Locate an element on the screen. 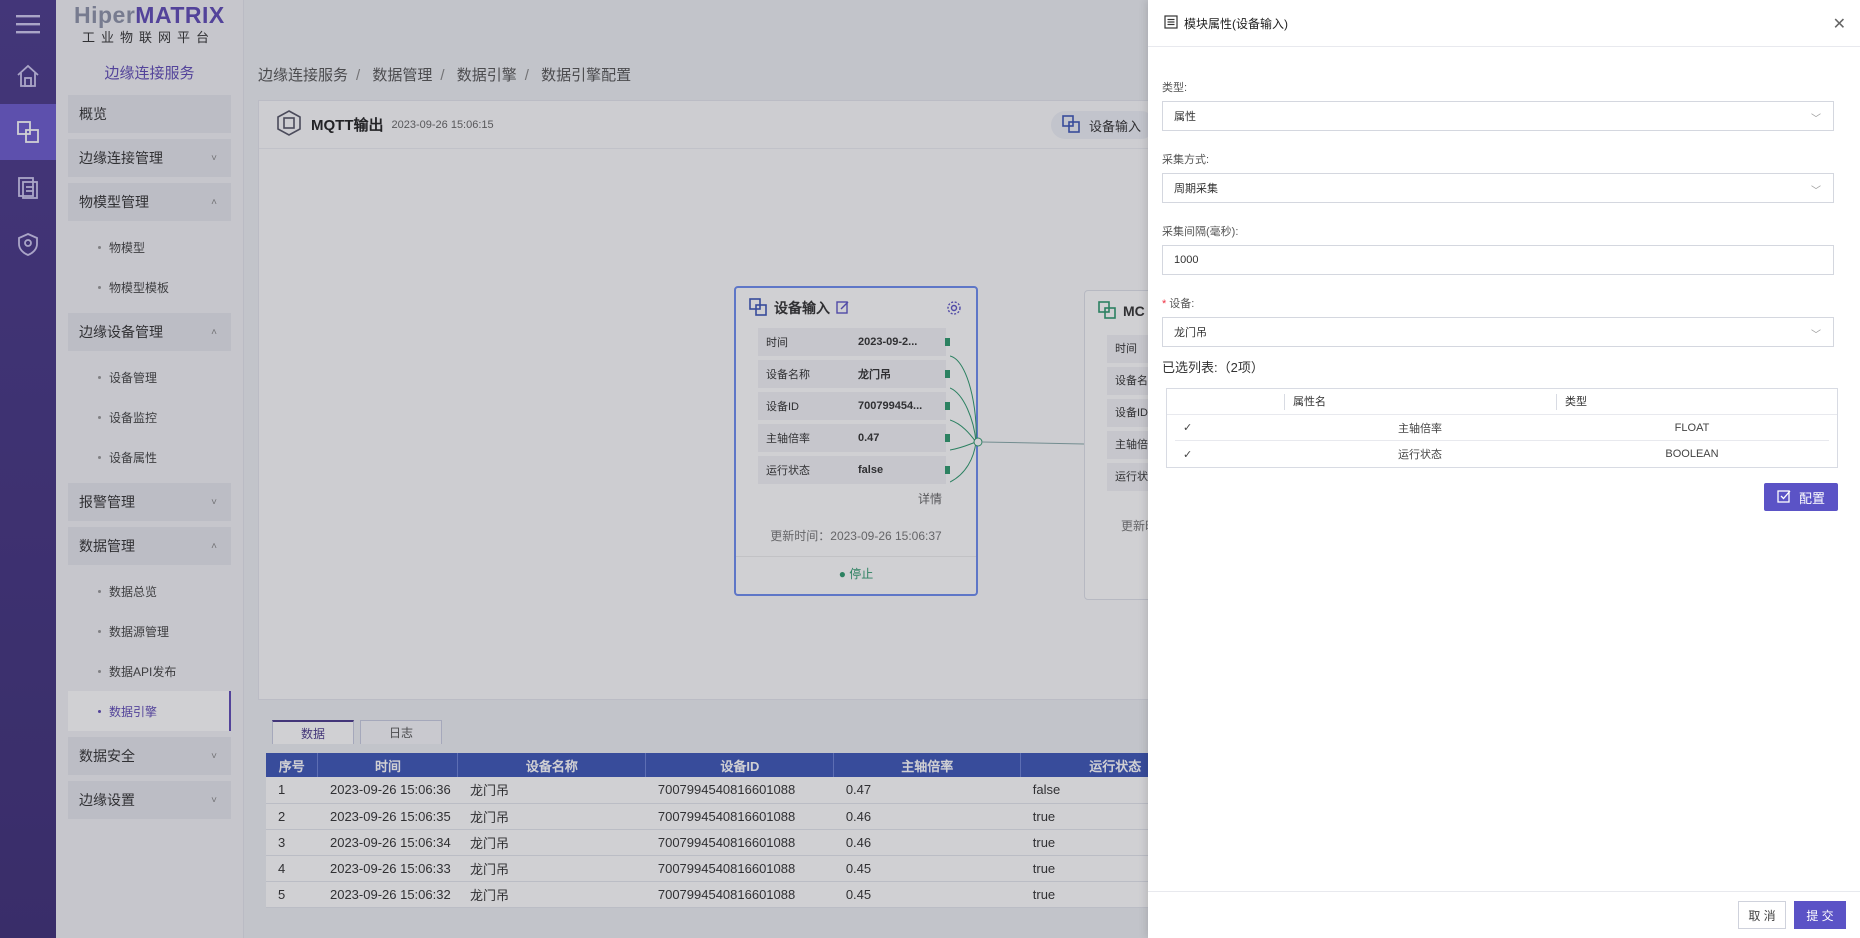 This screenshot has height=938, width=1860. type-select: 属性 ﹀ is located at coordinates (1498, 116).